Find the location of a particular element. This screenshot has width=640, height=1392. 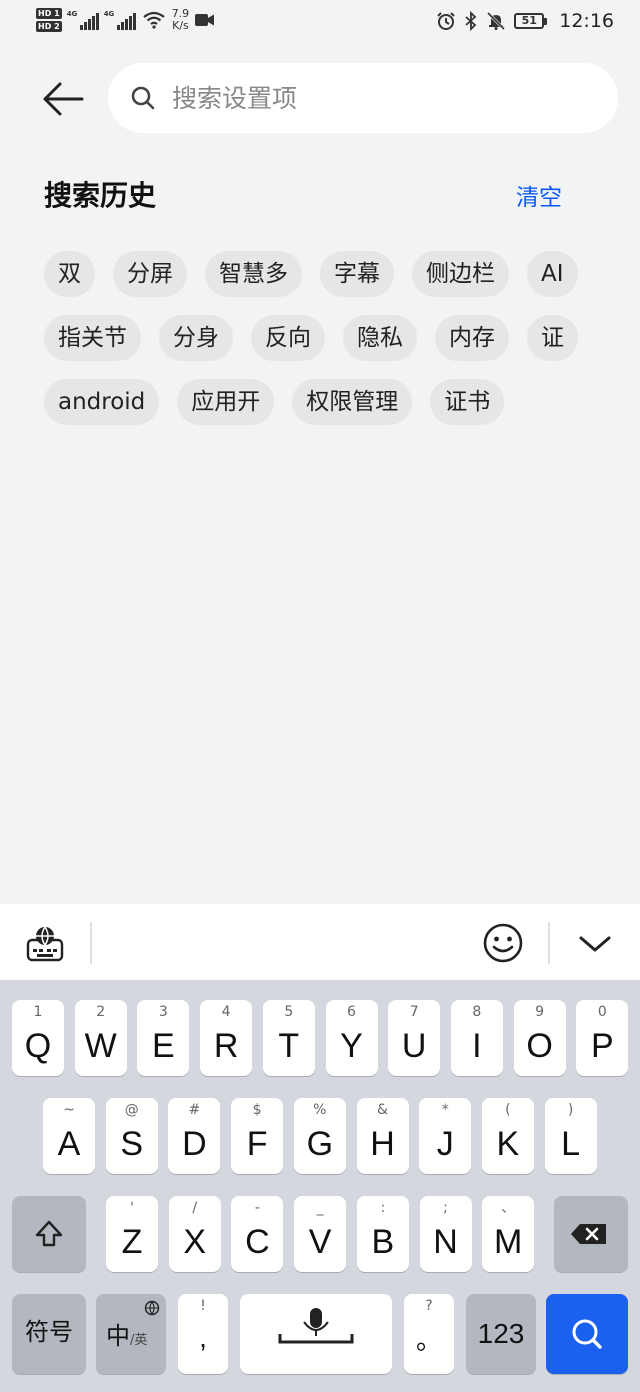

clear-history-button: 清空 is located at coordinates (539, 195).